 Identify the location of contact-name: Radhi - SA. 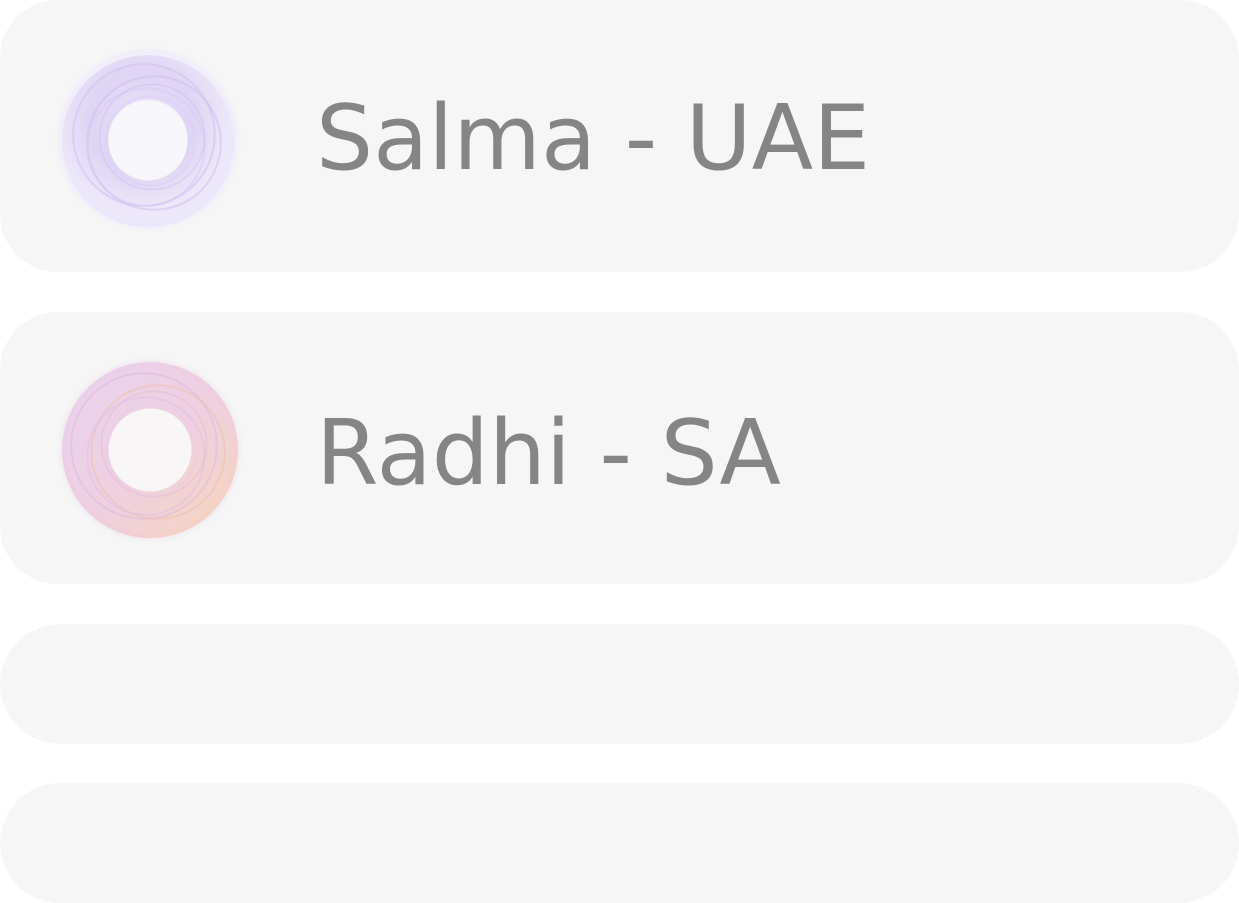
(548, 453).